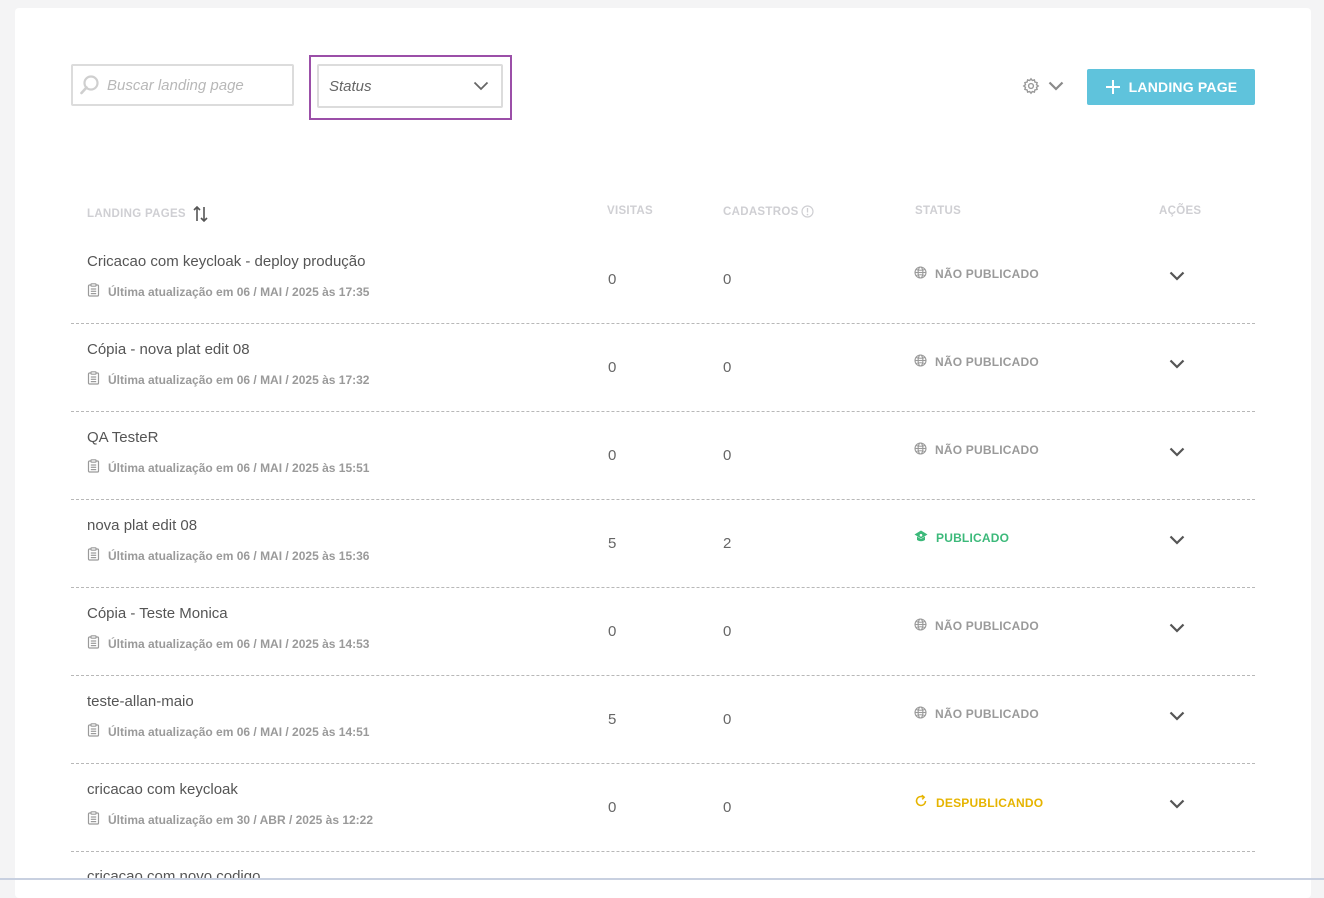 This screenshot has width=1324, height=898. I want to click on settings-menu, so click(1043, 86).